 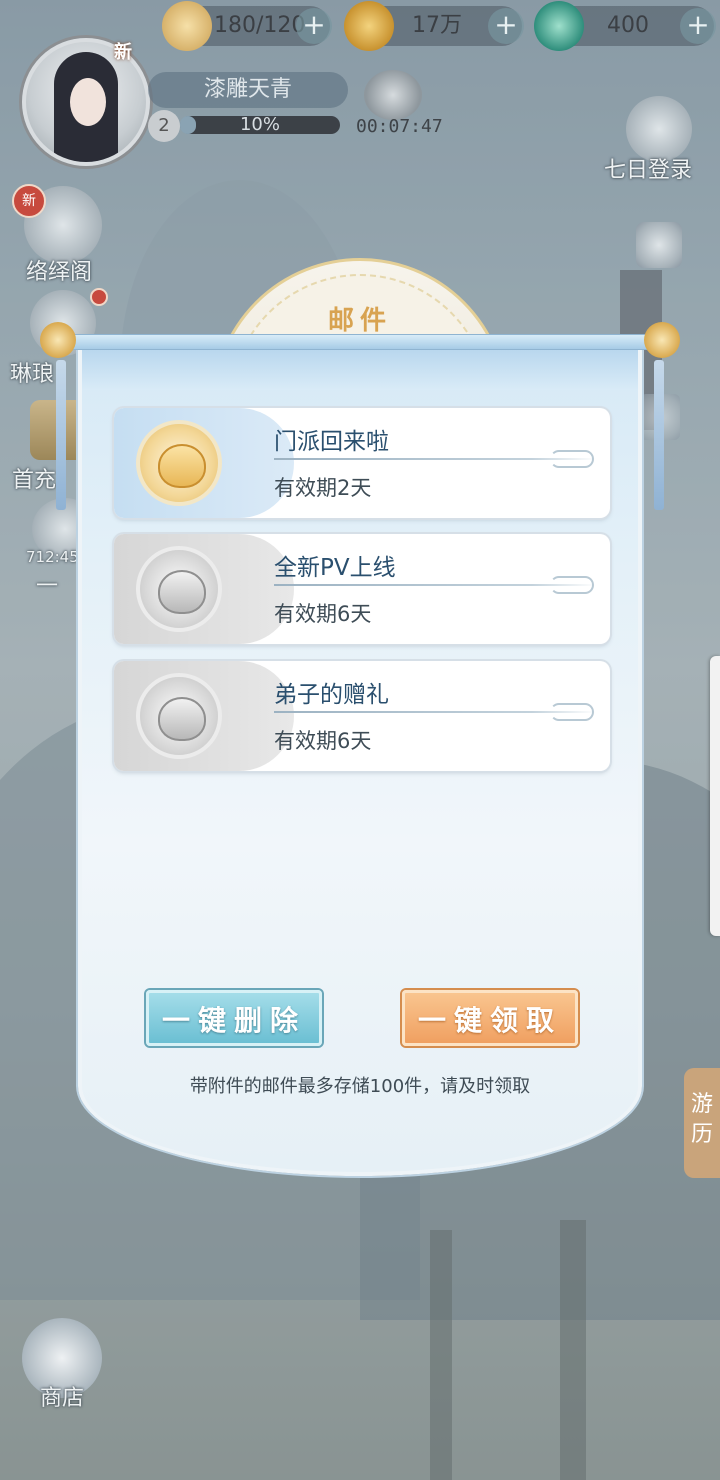 What do you see at coordinates (331, 695) in the screenshot?
I see `mail-title: 弟子的赠礼` at bounding box center [331, 695].